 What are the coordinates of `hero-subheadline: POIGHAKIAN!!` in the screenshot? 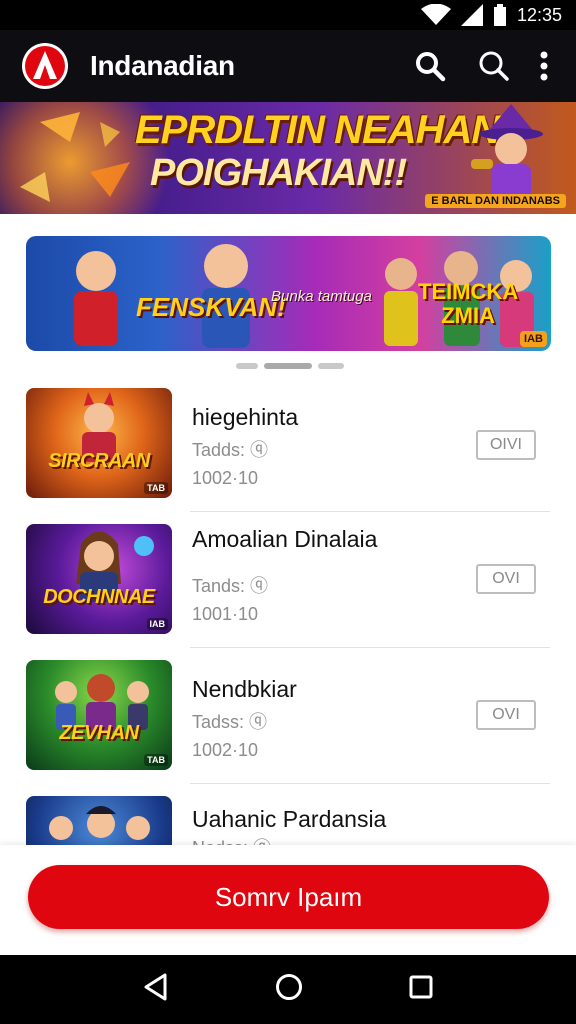 It's located at (278, 173).